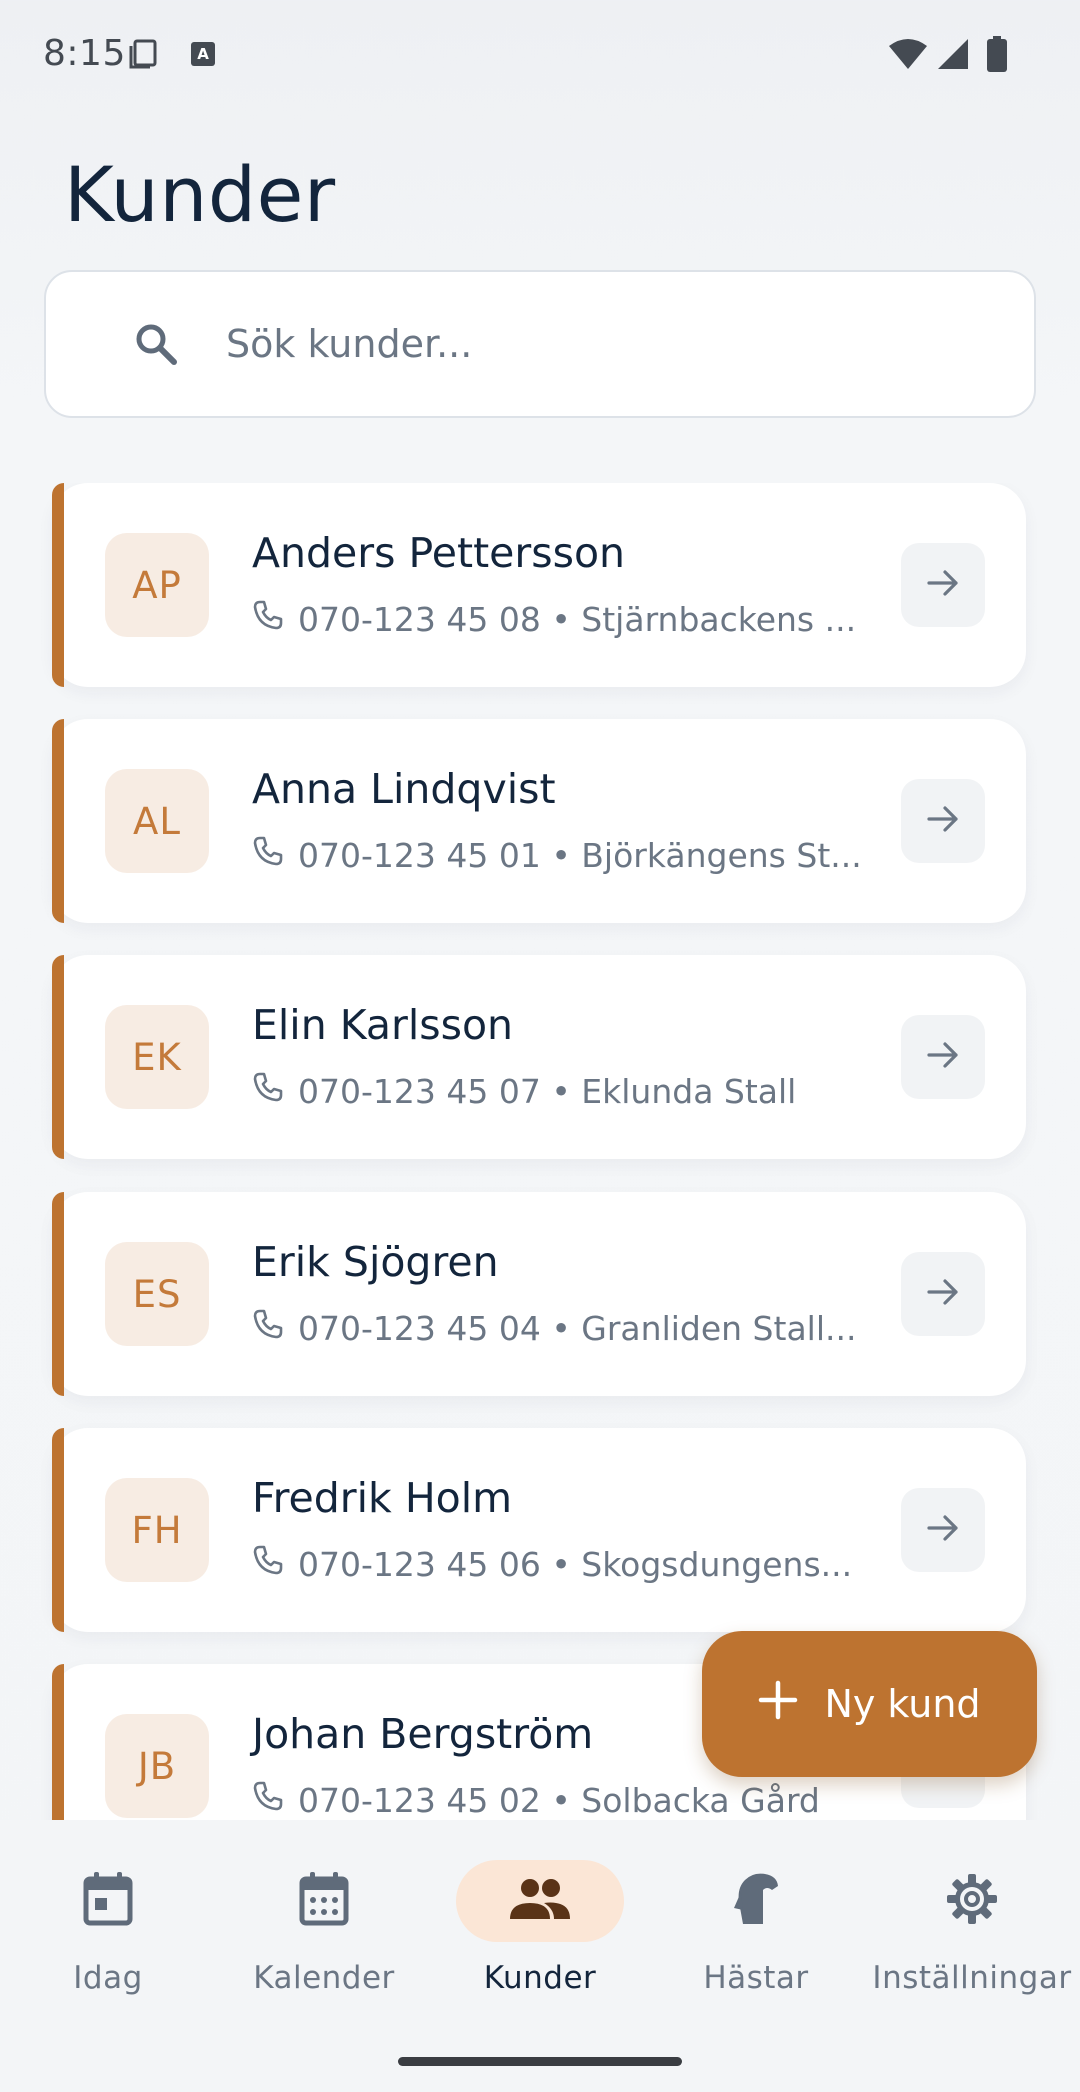 The height and width of the screenshot is (2092, 1080). I want to click on nav-item-hastar: Hästar, so click(756, 1940).